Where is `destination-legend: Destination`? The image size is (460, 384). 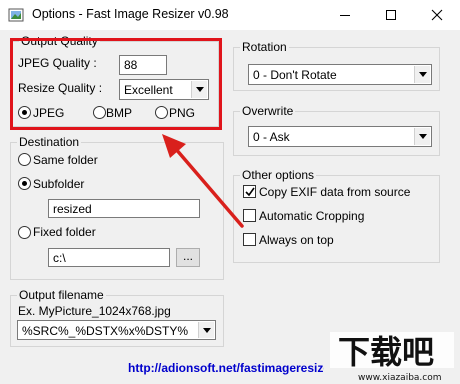 destination-legend: Destination is located at coordinates (49, 142).